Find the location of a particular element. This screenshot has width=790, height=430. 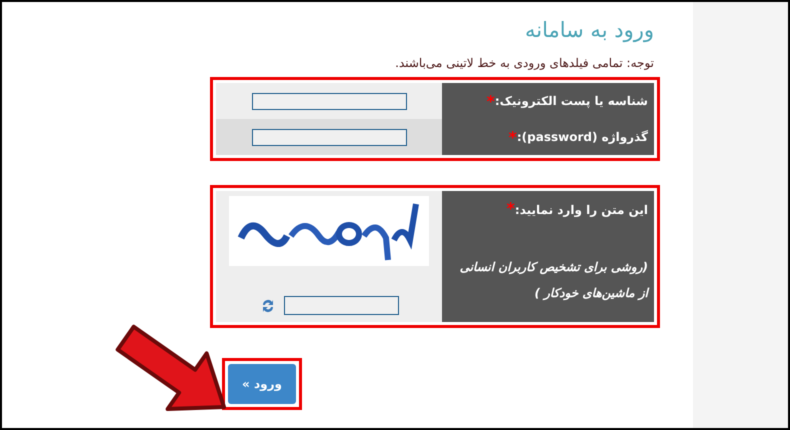

field-label: شناسه یا پست الکترونیک: is located at coordinates (571, 101).